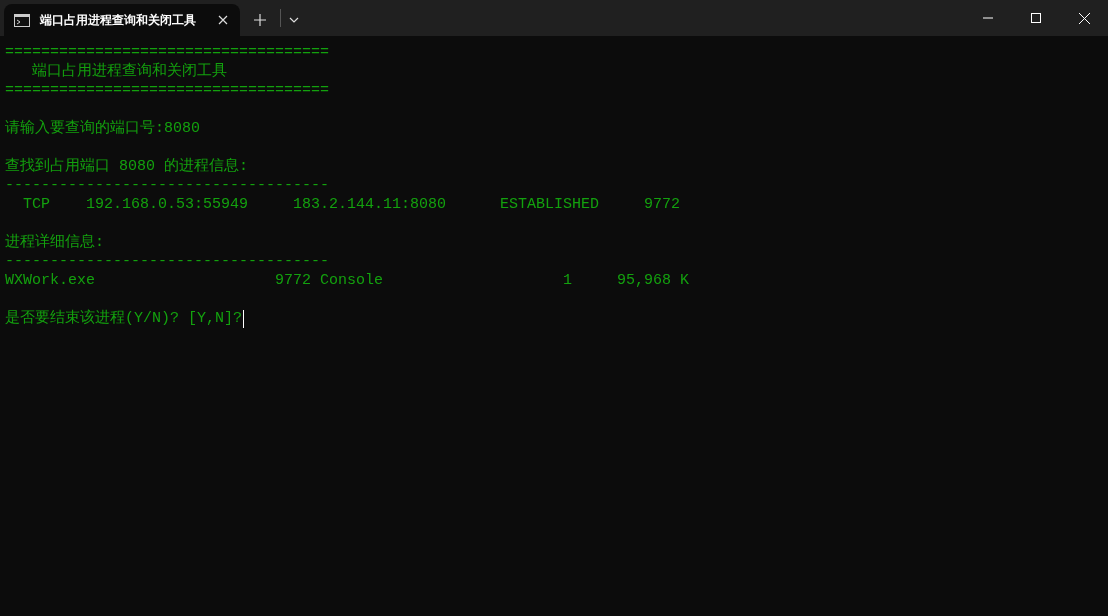  I want to click on console-line: 查找到占用端口 8080 的进程信息:, so click(126, 166).